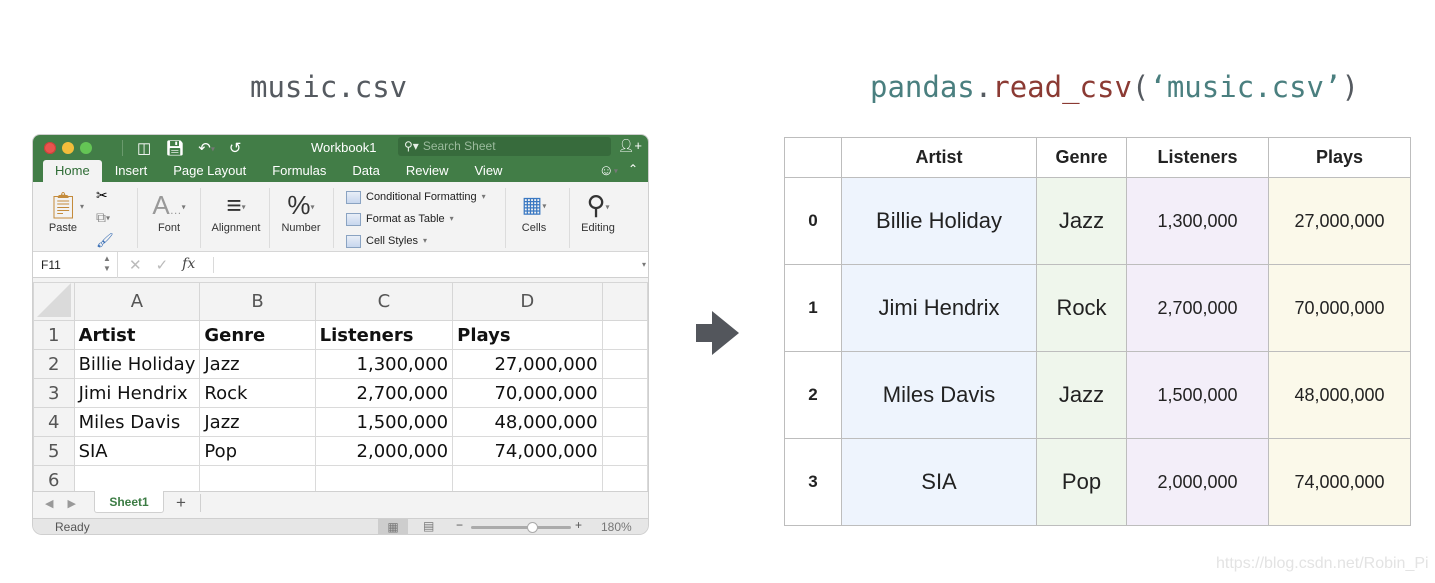 The width and height of the screenshot is (1435, 583). I want to click on row-header: 3, so click(54, 393).